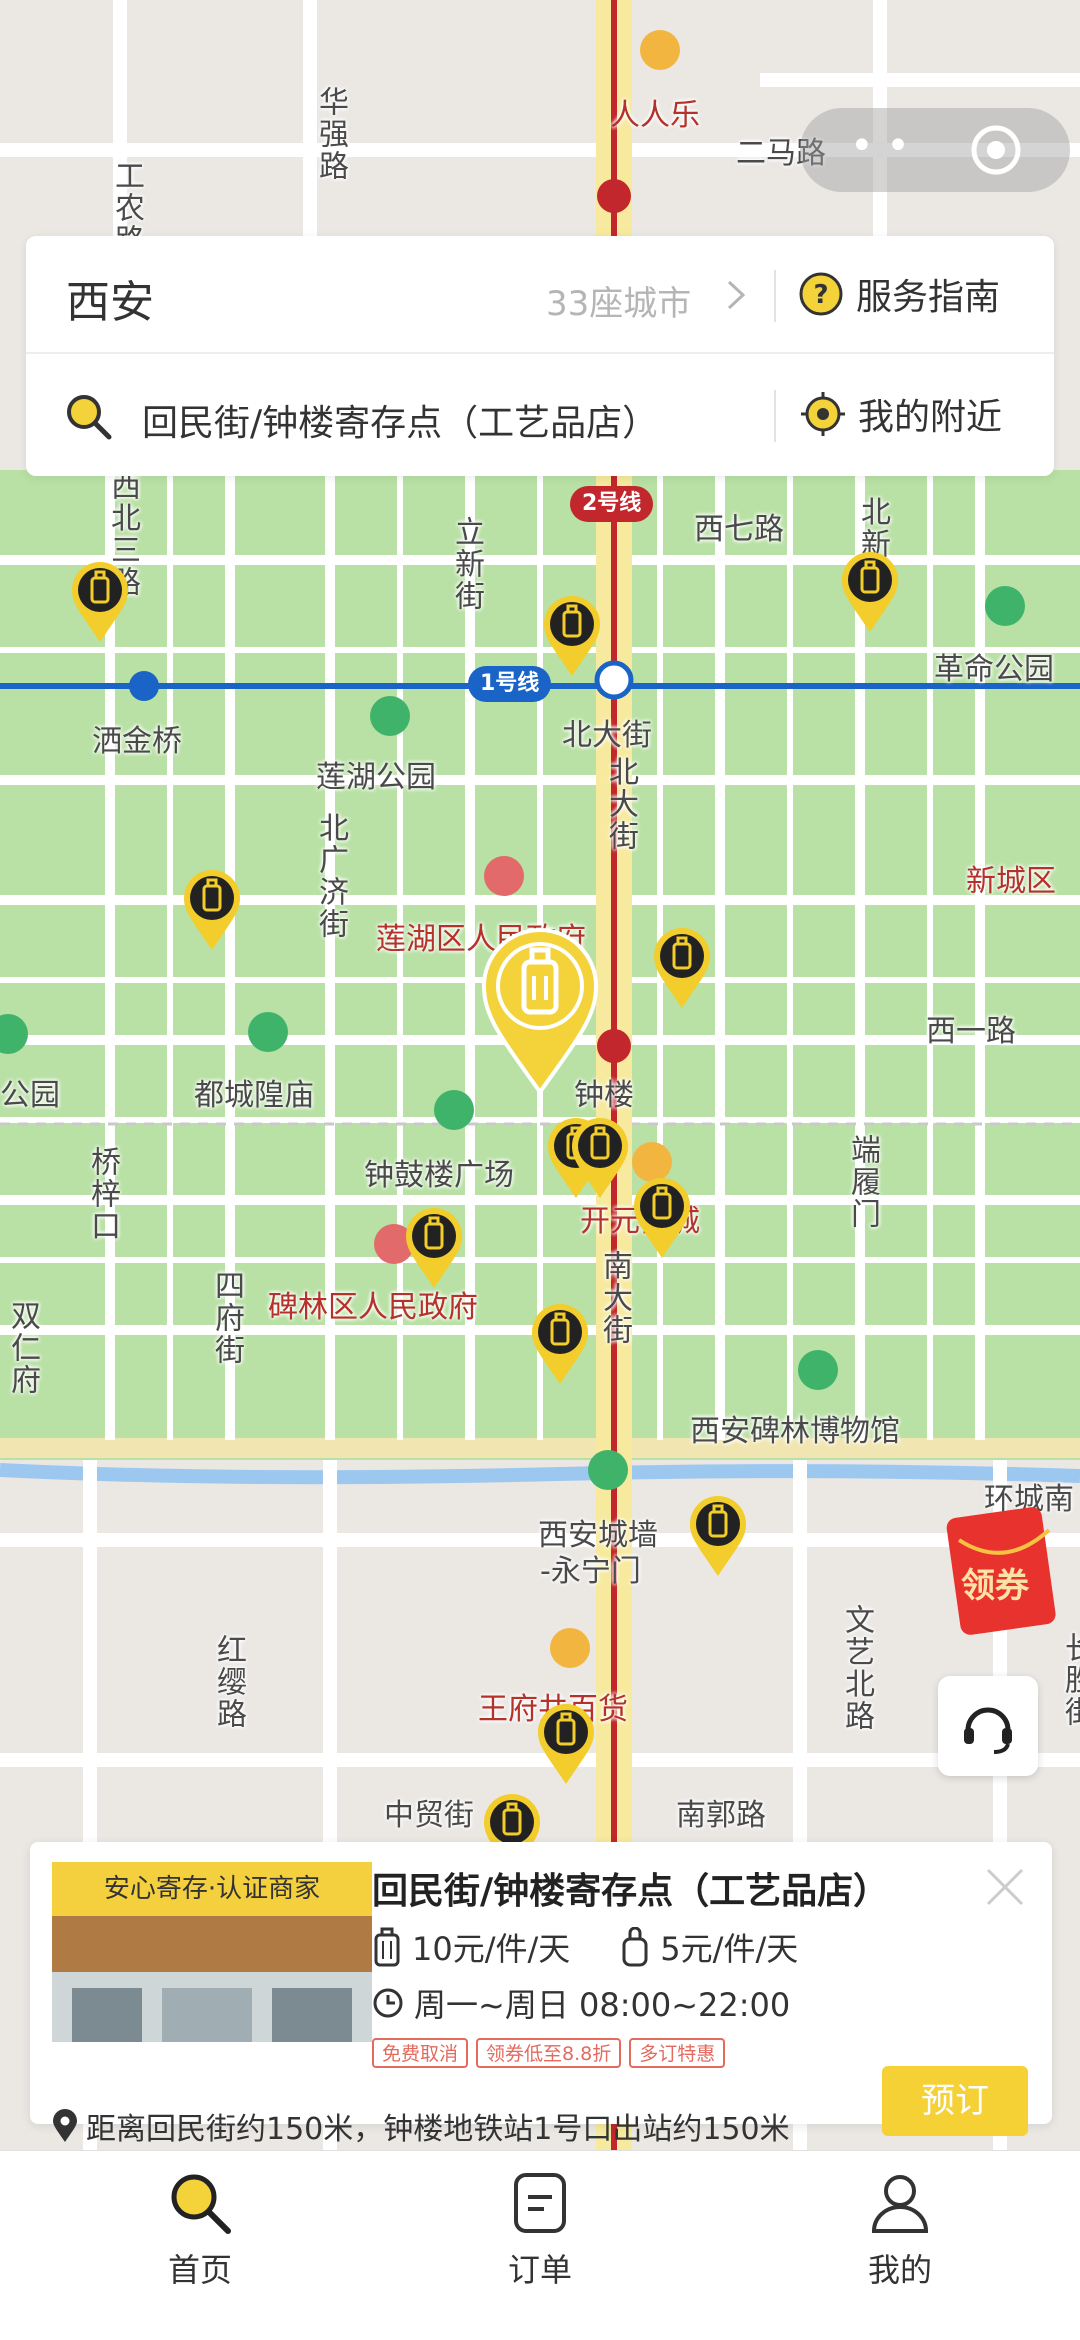 The width and height of the screenshot is (1080, 2340). Describe the element at coordinates (1005, 1887) in the screenshot. I see `close-icon` at that location.